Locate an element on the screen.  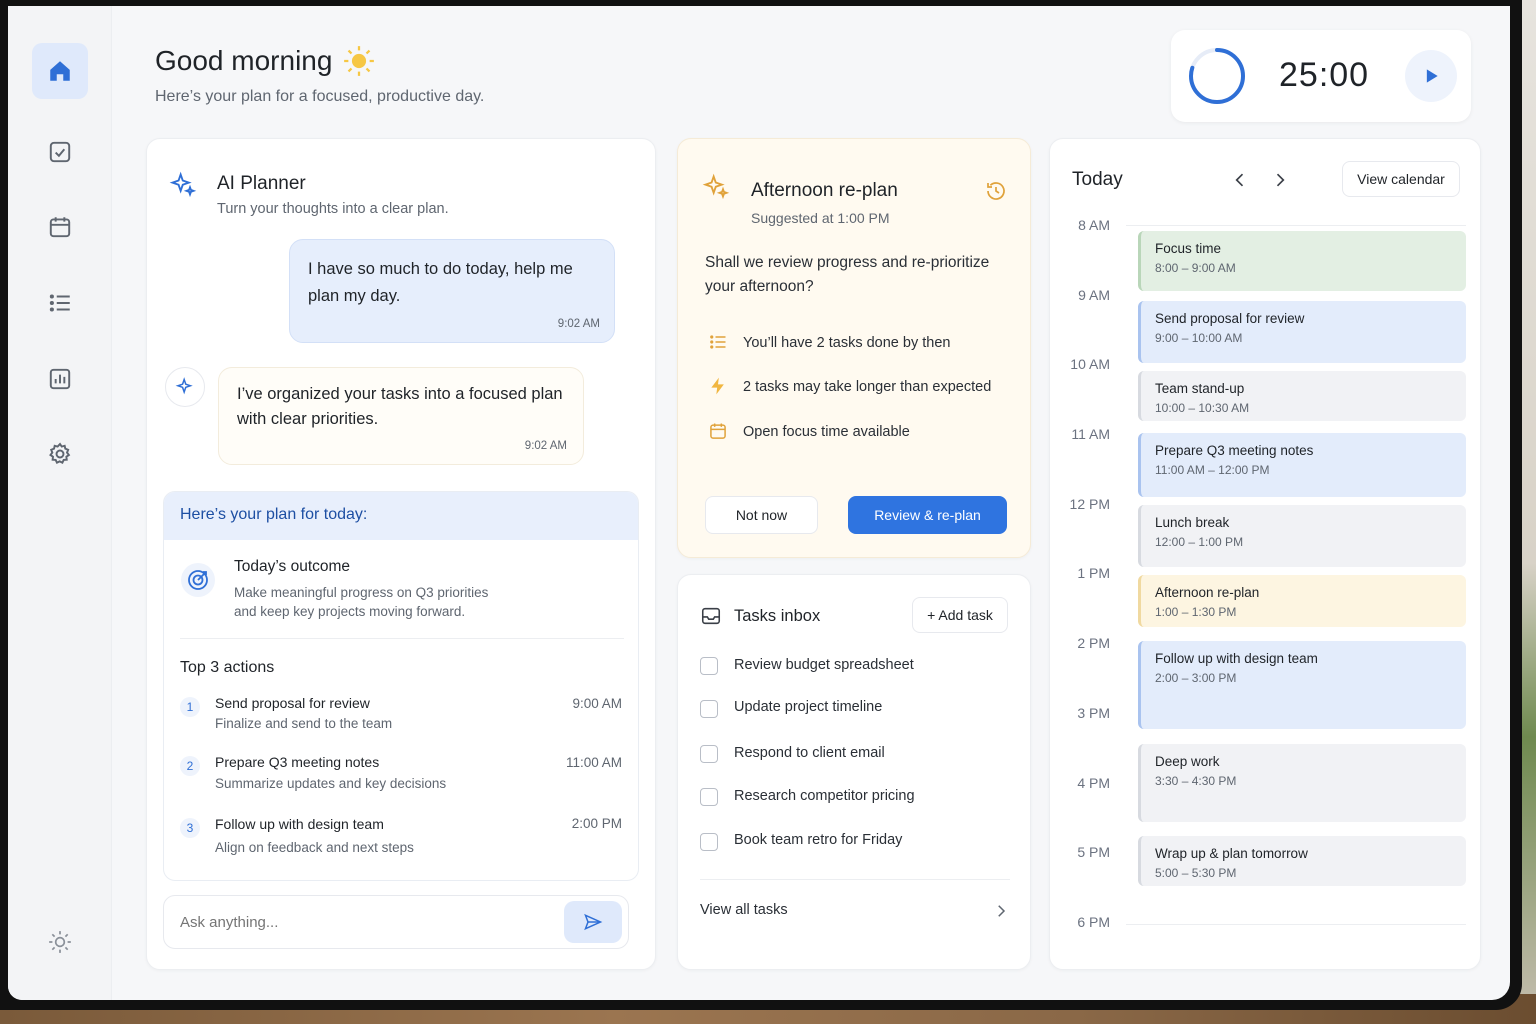
action-title: Prepare Q3 meeting notes is located at coordinates (297, 762).